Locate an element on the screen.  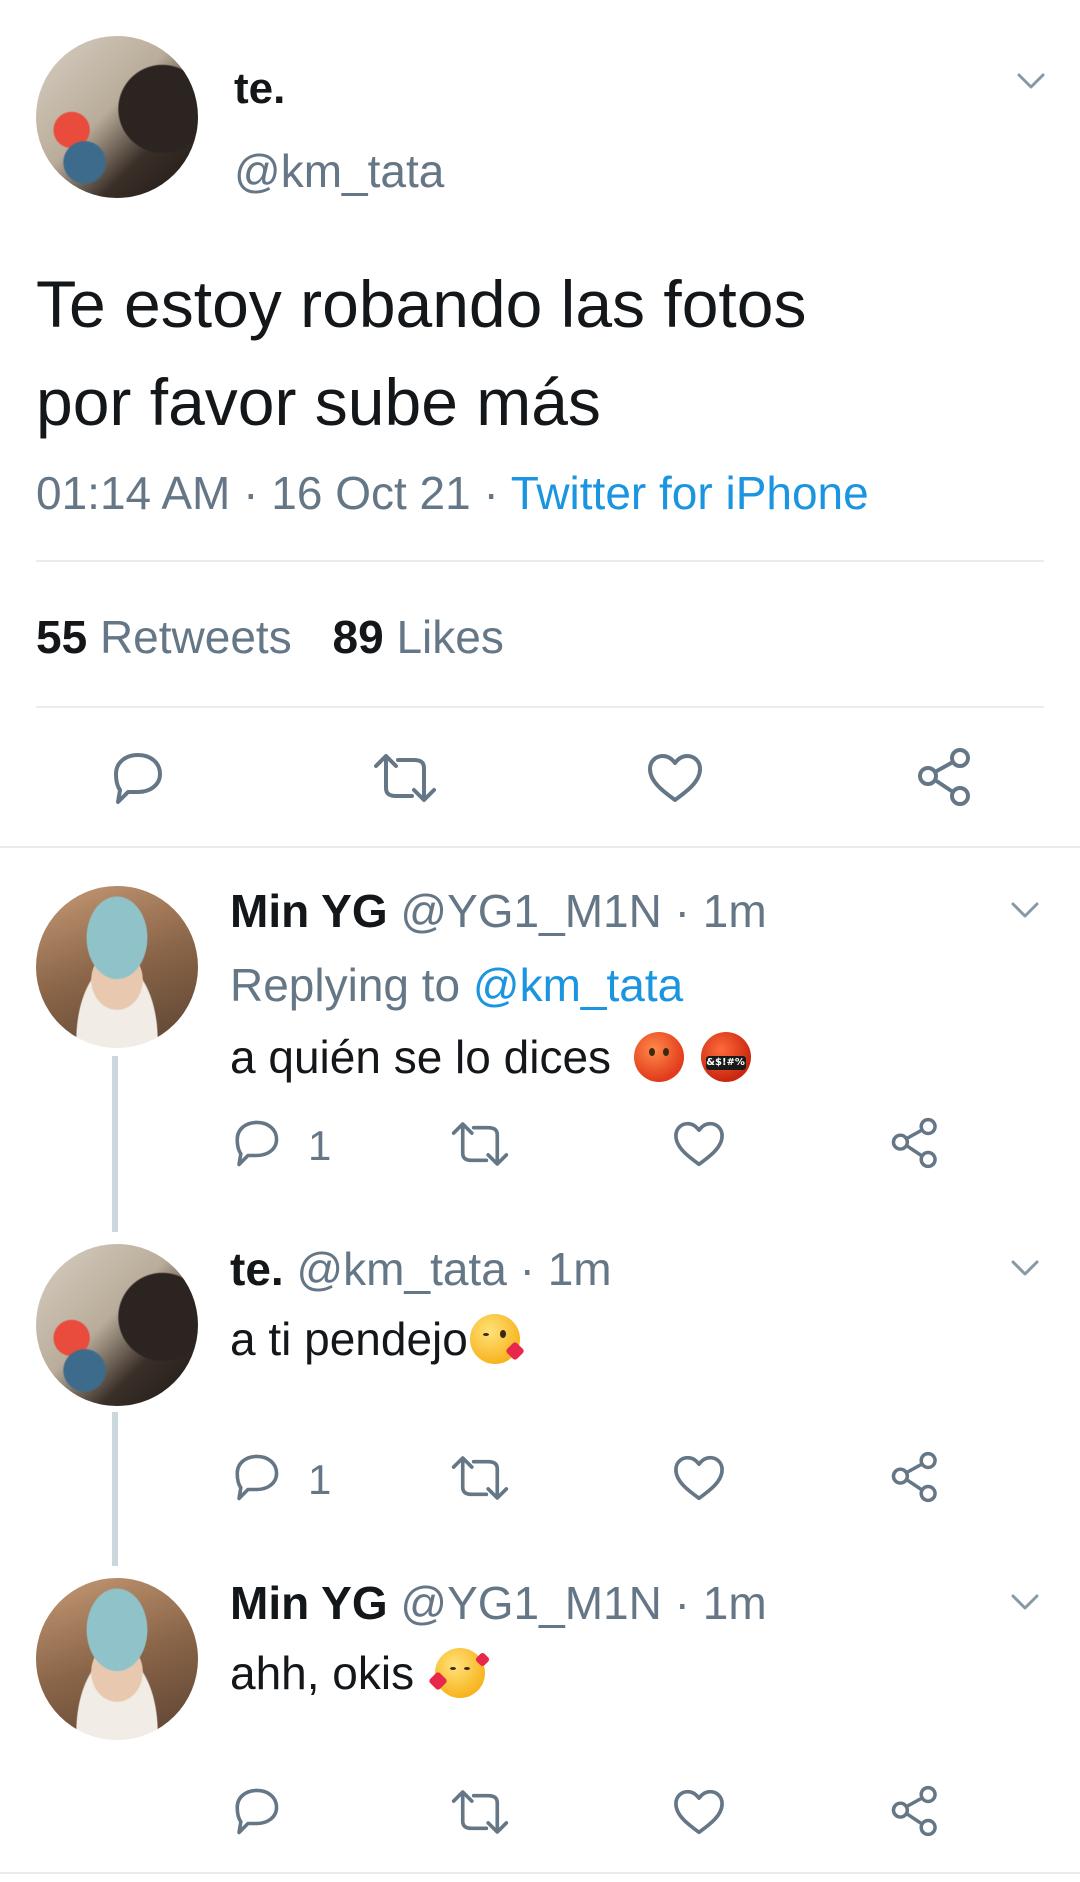
reply-header: te. @km_tata · 1m is located at coordinates (421, 1269).